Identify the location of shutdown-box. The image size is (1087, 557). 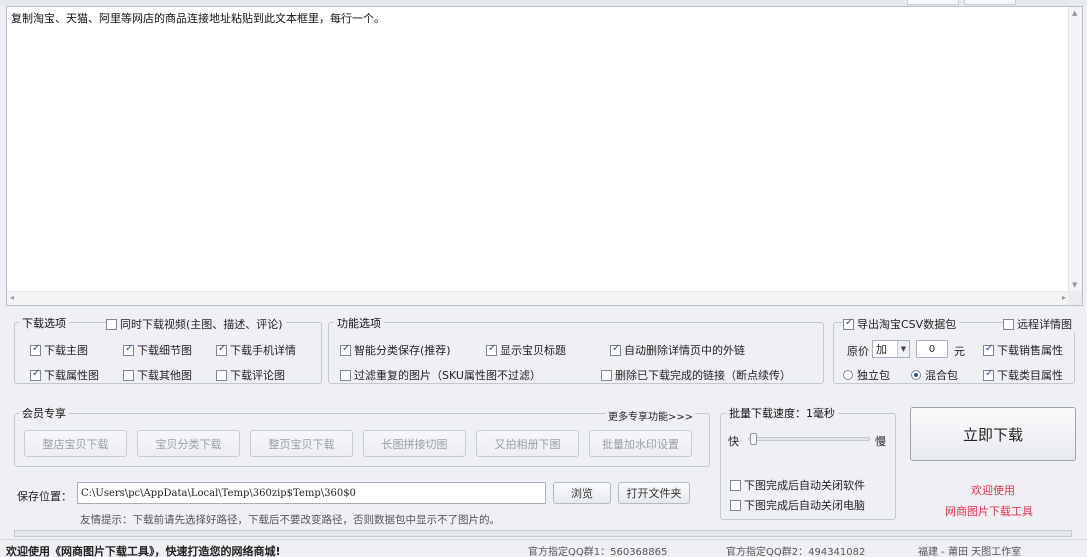
(735, 505).